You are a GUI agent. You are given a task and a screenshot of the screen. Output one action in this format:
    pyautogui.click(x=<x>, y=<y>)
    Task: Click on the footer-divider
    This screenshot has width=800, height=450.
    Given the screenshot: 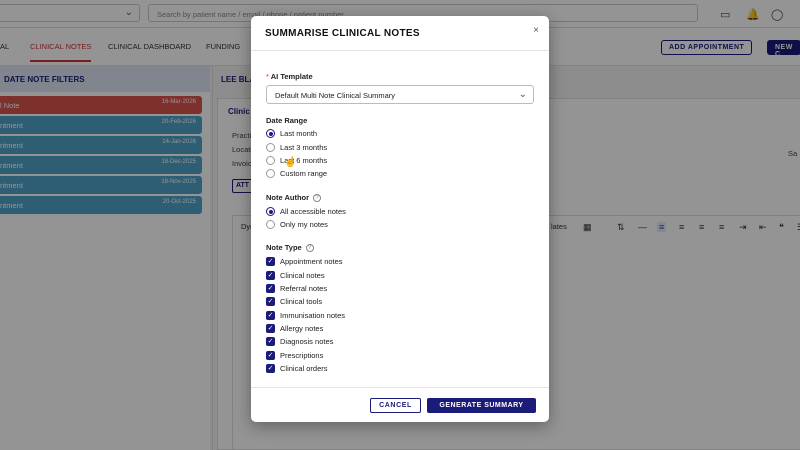 What is the action you would take?
    pyautogui.click(x=400, y=387)
    